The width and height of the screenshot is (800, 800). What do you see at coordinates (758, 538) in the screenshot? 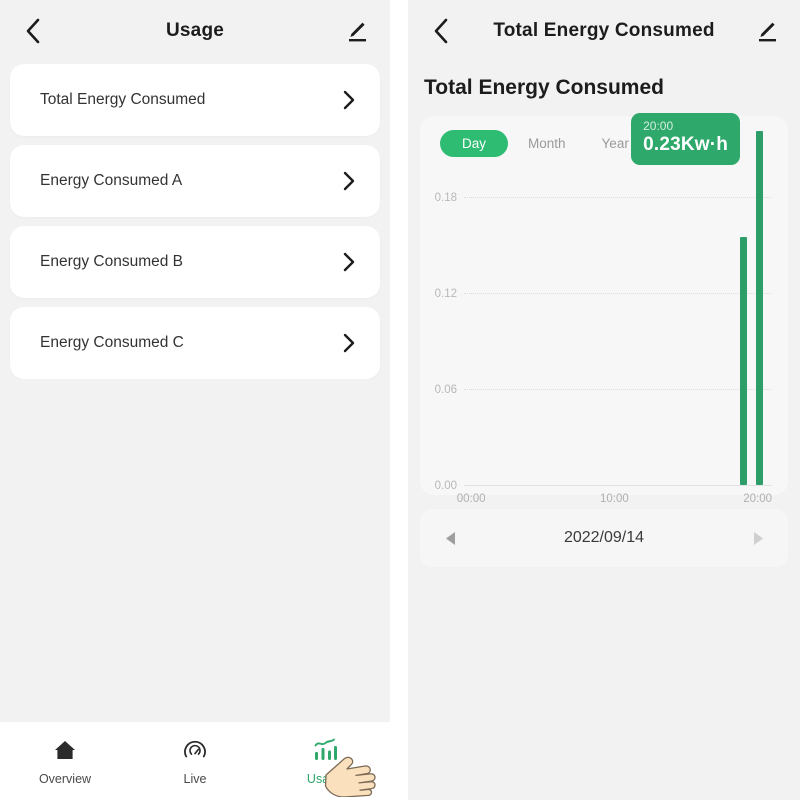
I see `triangle-right-icon` at bounding box center [758, 538].